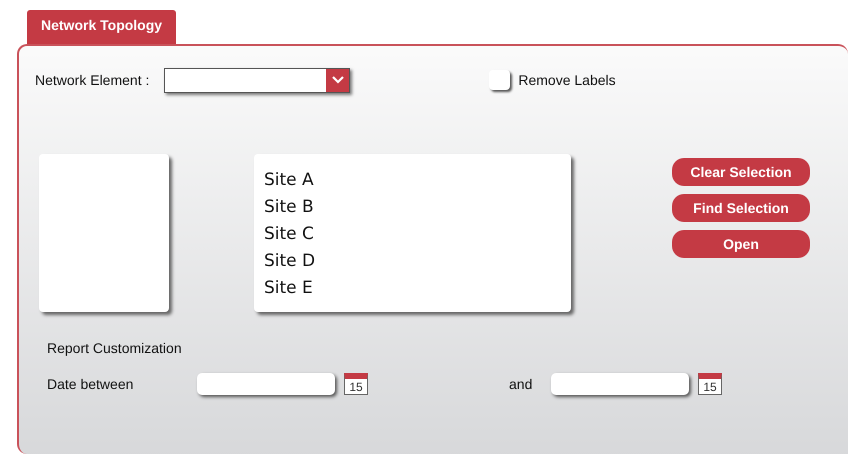  What do you see at coordinates (417, 207) in the screenshot?
I see `list-item: Site B` at bounding box center [417, 207].